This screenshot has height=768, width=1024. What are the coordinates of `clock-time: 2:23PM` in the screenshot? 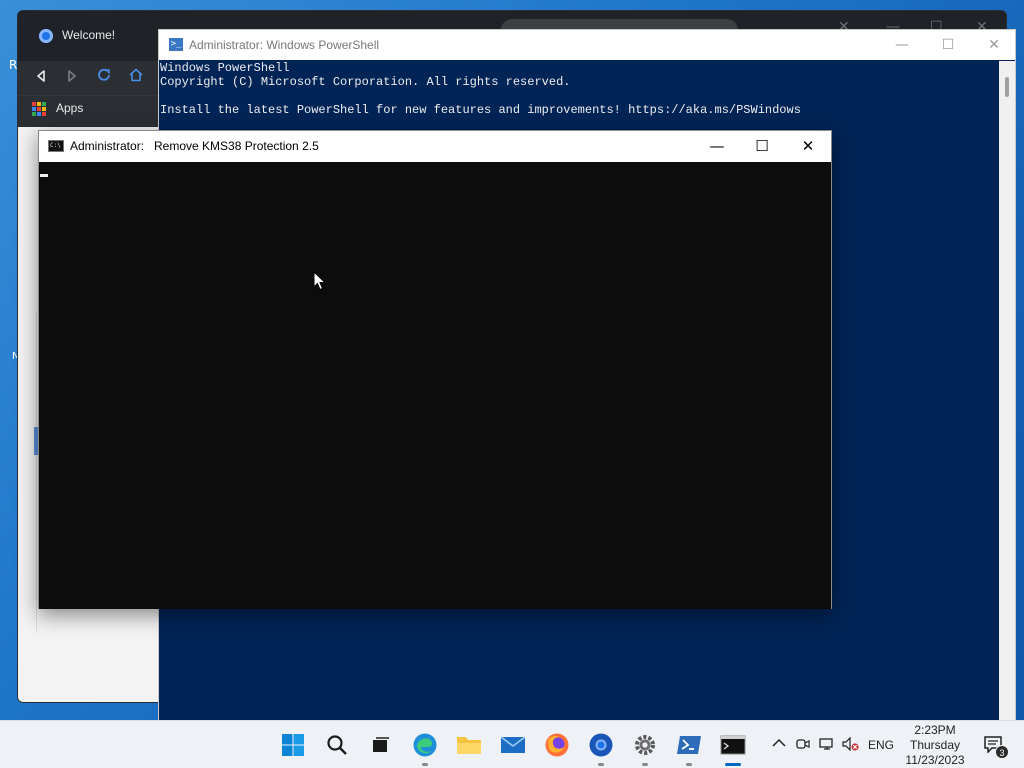 It's located at (935, 730).